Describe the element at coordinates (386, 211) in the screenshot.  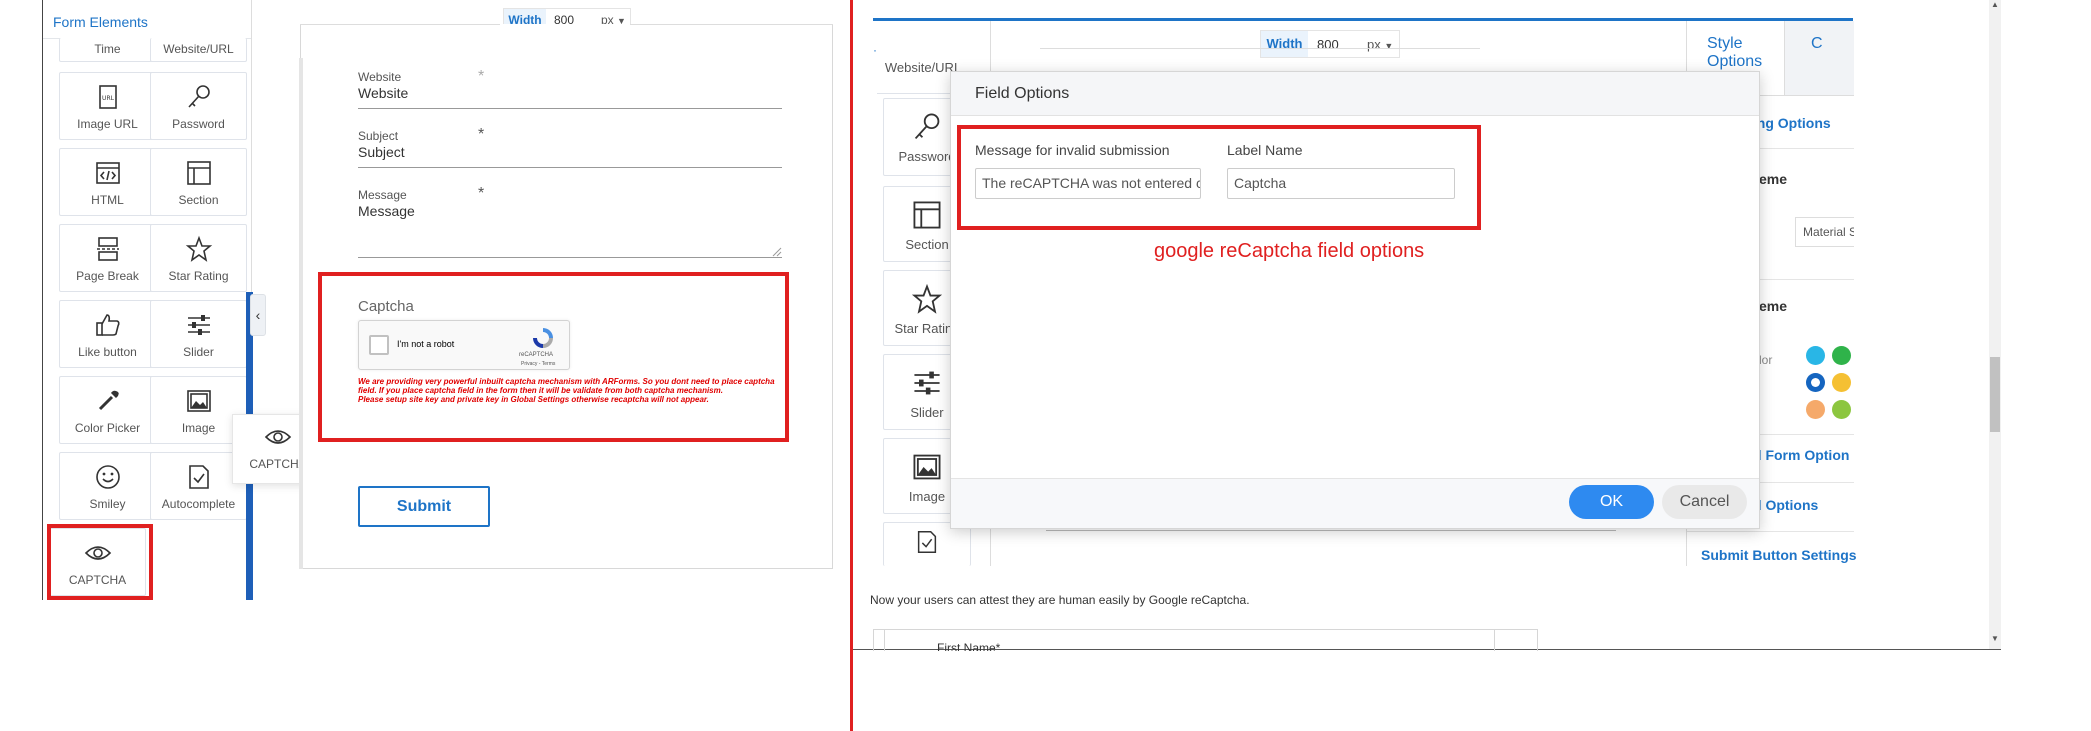
I see `field-value: Message` at that location.